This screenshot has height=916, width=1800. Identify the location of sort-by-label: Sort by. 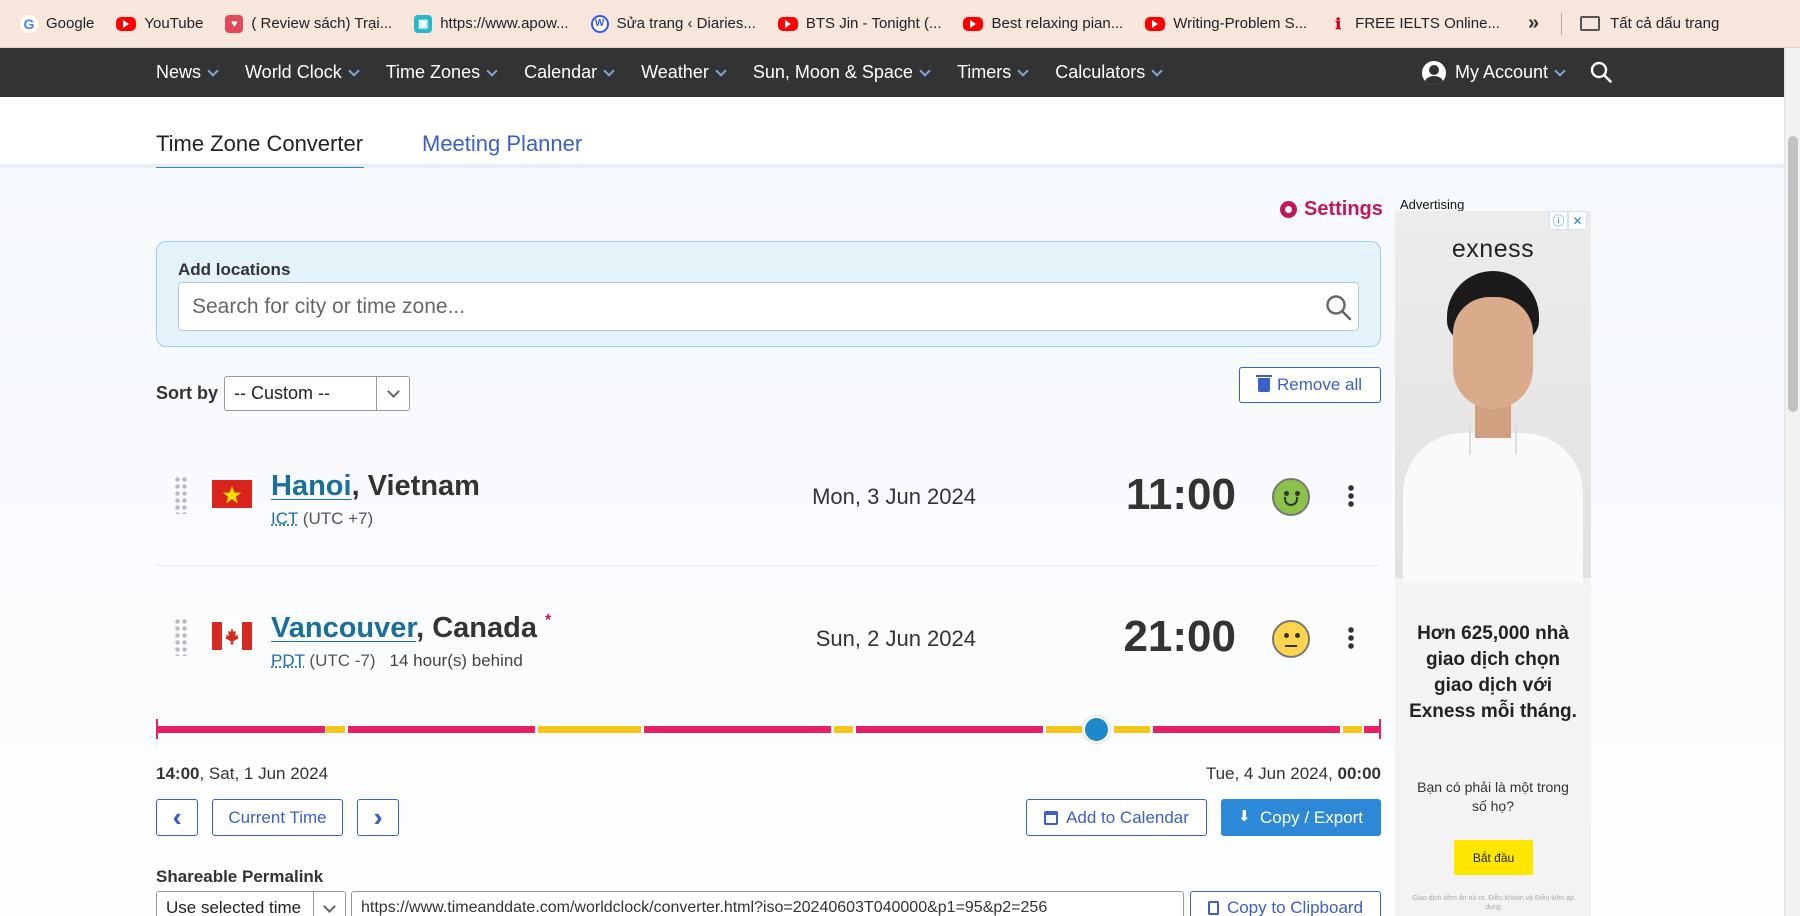
(187, 393).